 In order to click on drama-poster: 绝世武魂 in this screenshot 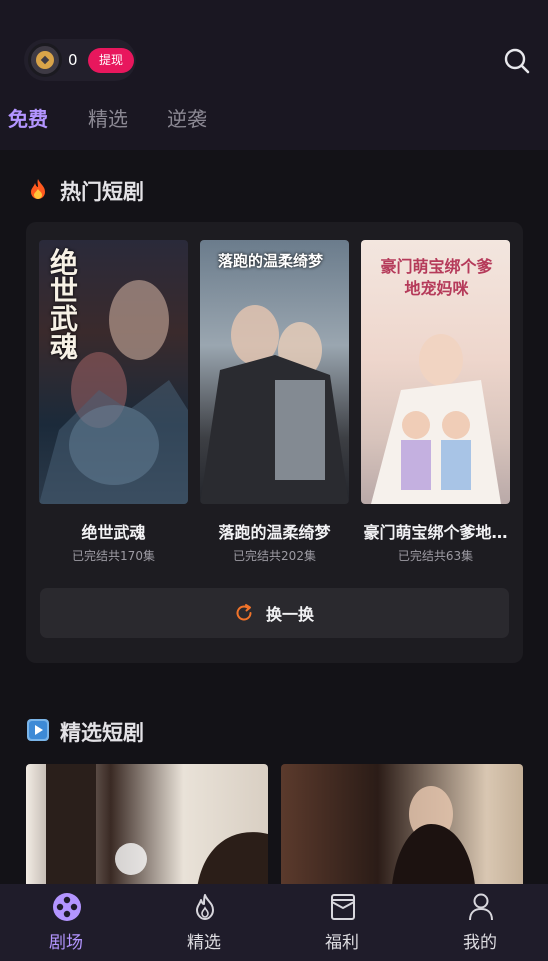, I will do `click(113, 372)`.